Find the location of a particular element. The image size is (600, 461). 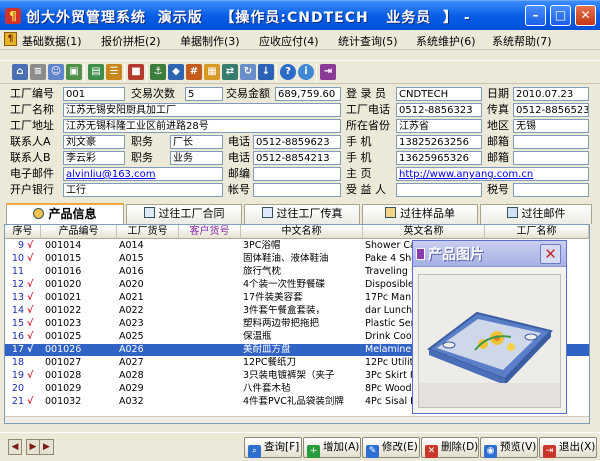

mobile-b-field: 13625965326 is located at coordinates (439, 158).